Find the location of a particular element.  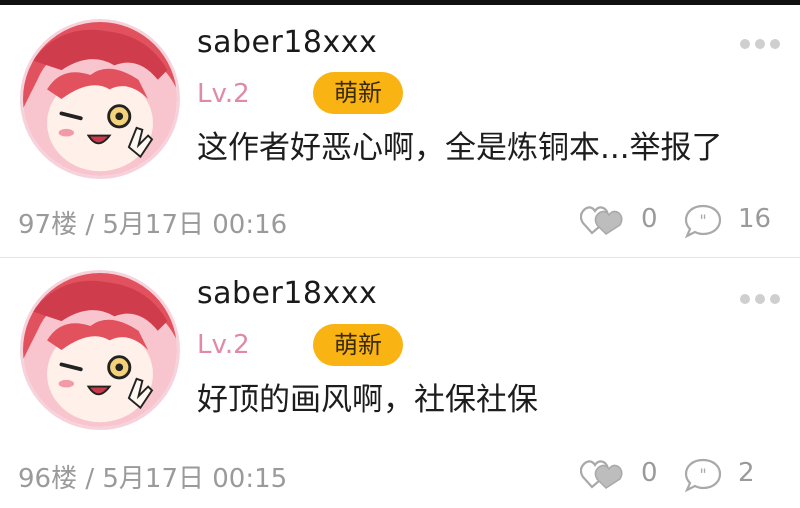

floor-and-time: 96楼 / 5月17日 00:15 is located at coordinates (153, 479).